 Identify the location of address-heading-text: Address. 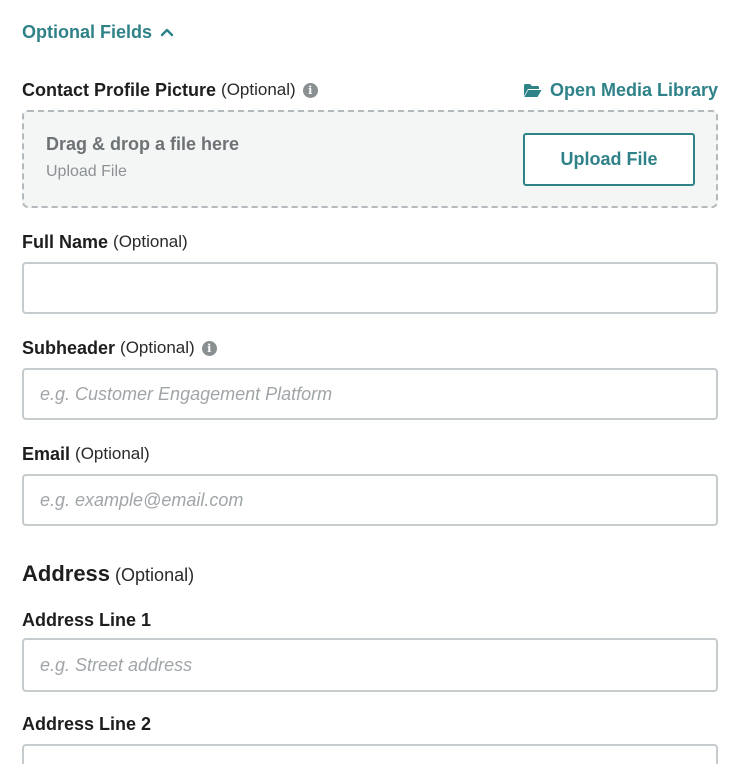
(66, 573).